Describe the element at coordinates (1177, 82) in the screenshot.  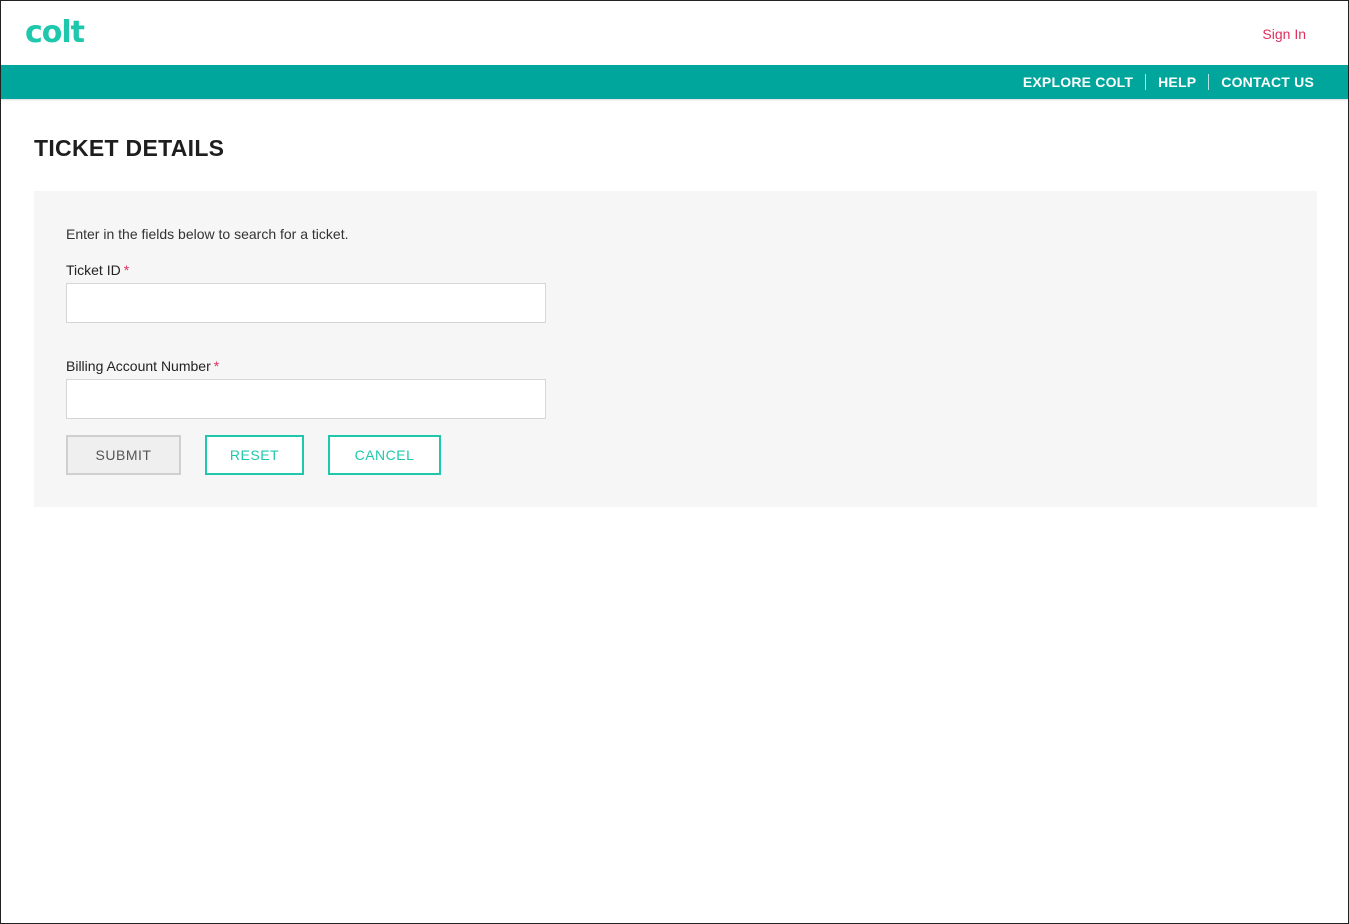
I see `nav-help: HELP` at that location.